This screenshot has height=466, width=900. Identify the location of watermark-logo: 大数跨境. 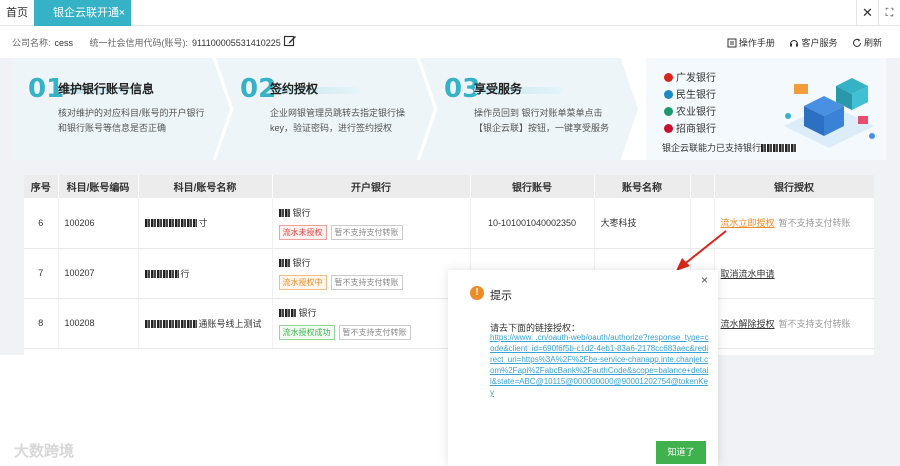
(44, 451).